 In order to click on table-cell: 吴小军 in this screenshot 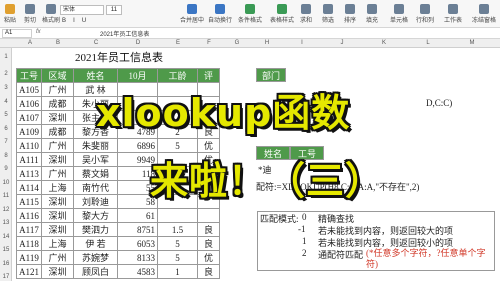, I will do `click(95, 159)`.